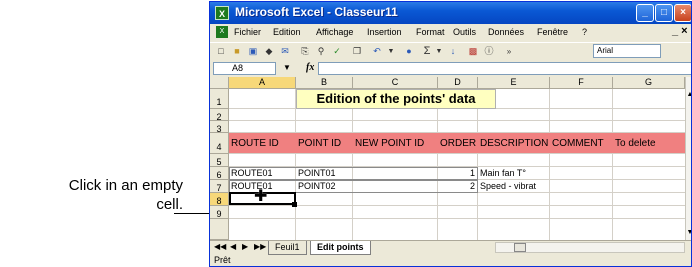 This screenshot has width=692, height=267. What do you see at coordinates (91, 195) in the screenshot?
I see `callout-text: Click in an empty cell.` at bounding box center [91, 195].